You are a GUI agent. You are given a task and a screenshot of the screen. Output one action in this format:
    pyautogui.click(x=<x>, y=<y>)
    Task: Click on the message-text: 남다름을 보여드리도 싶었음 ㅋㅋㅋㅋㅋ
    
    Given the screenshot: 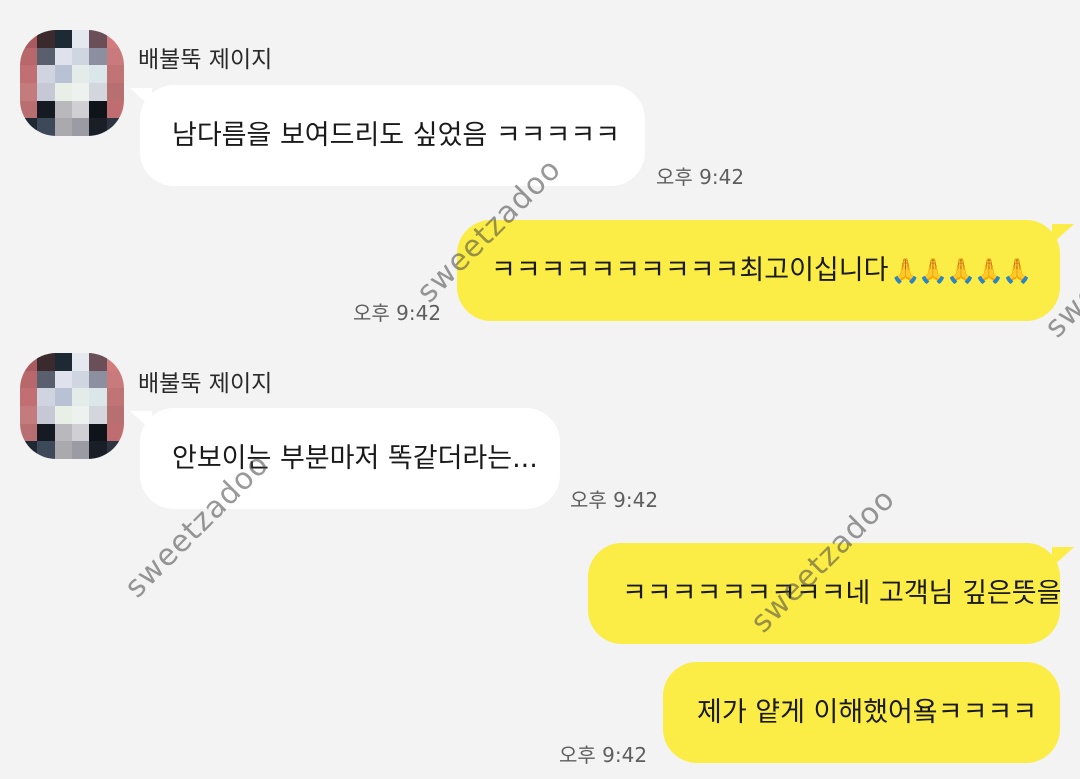 What is the action you would take?
    pyautogui.click(x=396, y=135)
    